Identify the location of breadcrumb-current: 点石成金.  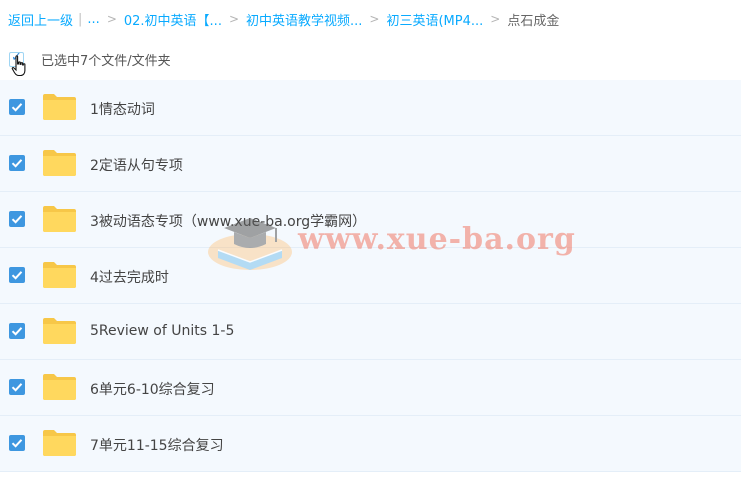
(533, 21).